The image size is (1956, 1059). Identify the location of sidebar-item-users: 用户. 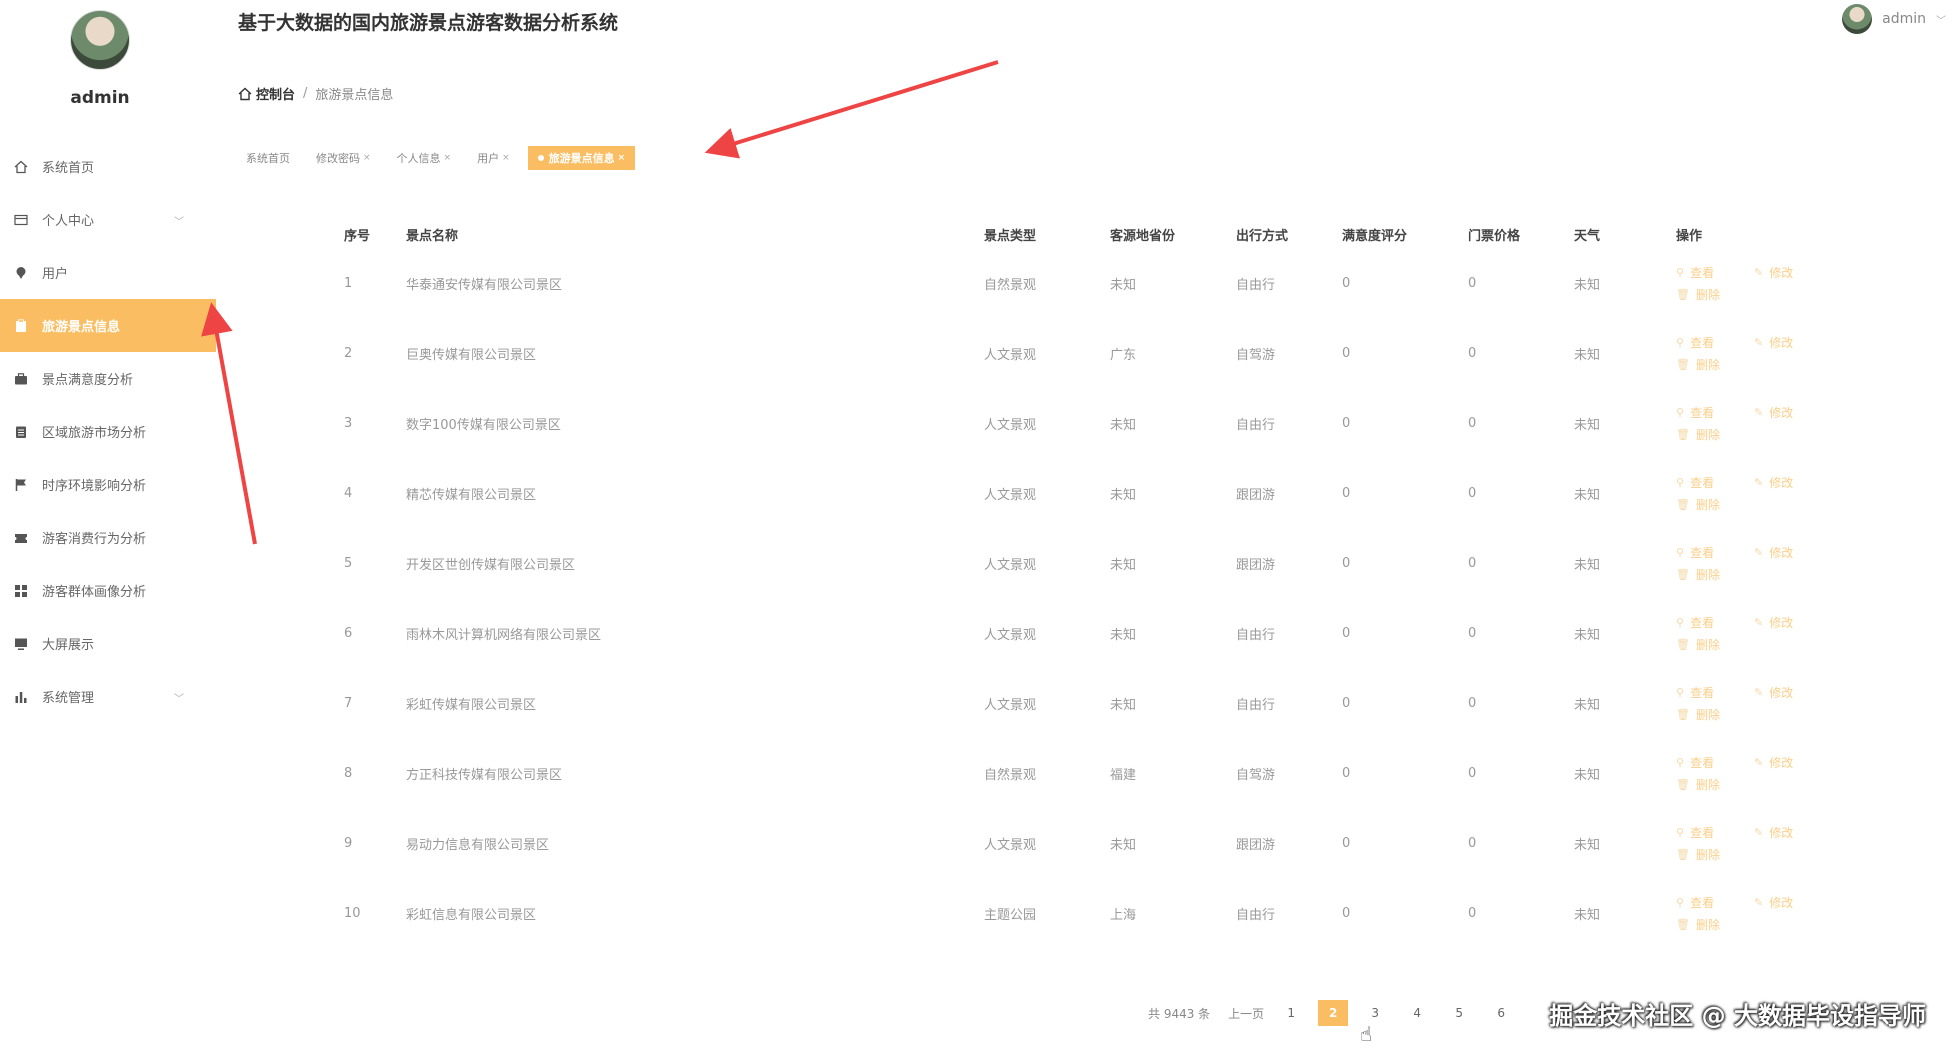
(108, 272).